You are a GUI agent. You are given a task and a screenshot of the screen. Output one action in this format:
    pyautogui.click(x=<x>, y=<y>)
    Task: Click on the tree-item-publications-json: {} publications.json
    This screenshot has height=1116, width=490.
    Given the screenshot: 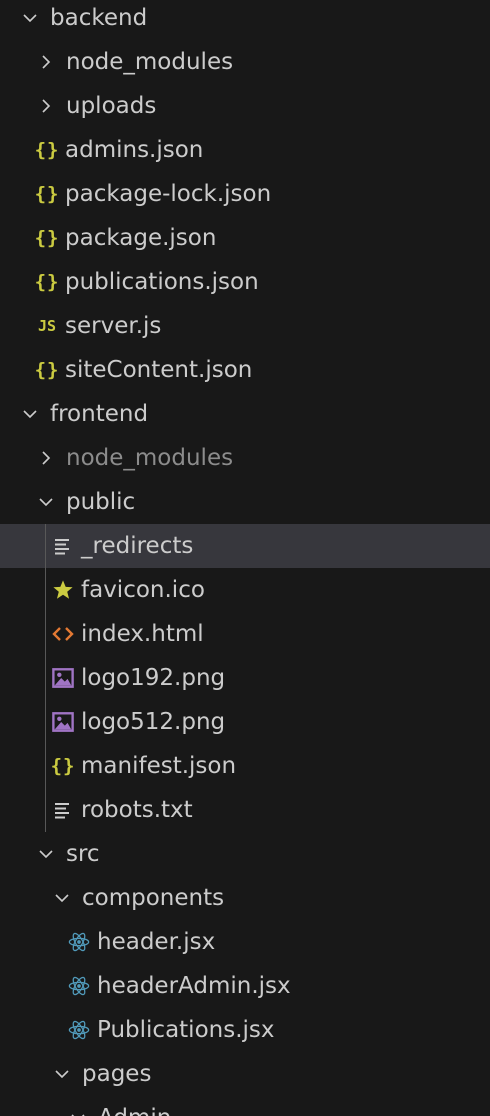 What is the action you would take?
    pyautogui.click(x=245, y=282)
    